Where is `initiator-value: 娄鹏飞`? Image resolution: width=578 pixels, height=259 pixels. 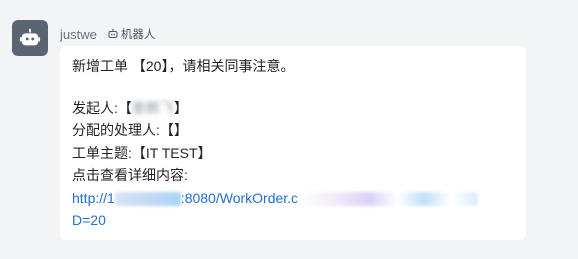 initiator-value: 娄鹏飞 is located at coordinates (152, 107).